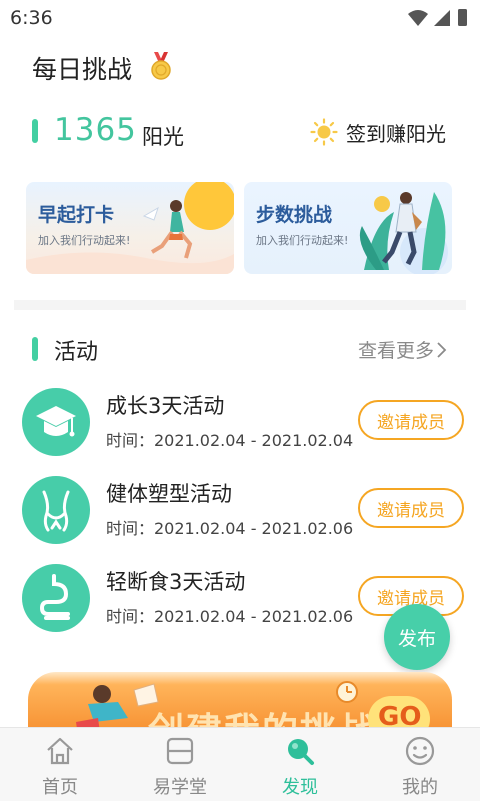 This screenshot has width=480, height=801. I want to click on signin-label: 签到赚阳光, so click(396, 133).